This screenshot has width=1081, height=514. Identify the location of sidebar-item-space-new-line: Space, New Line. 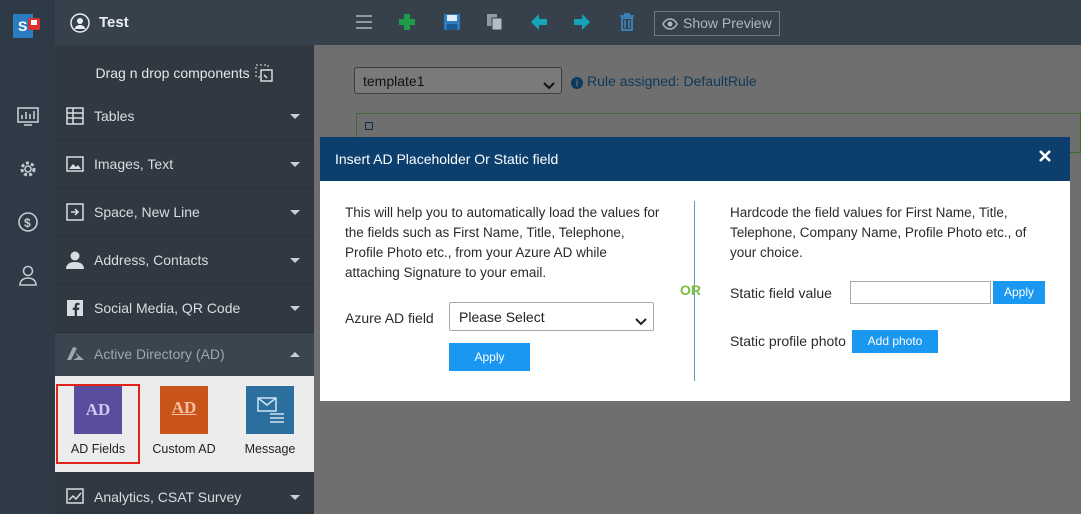
(184, 213).